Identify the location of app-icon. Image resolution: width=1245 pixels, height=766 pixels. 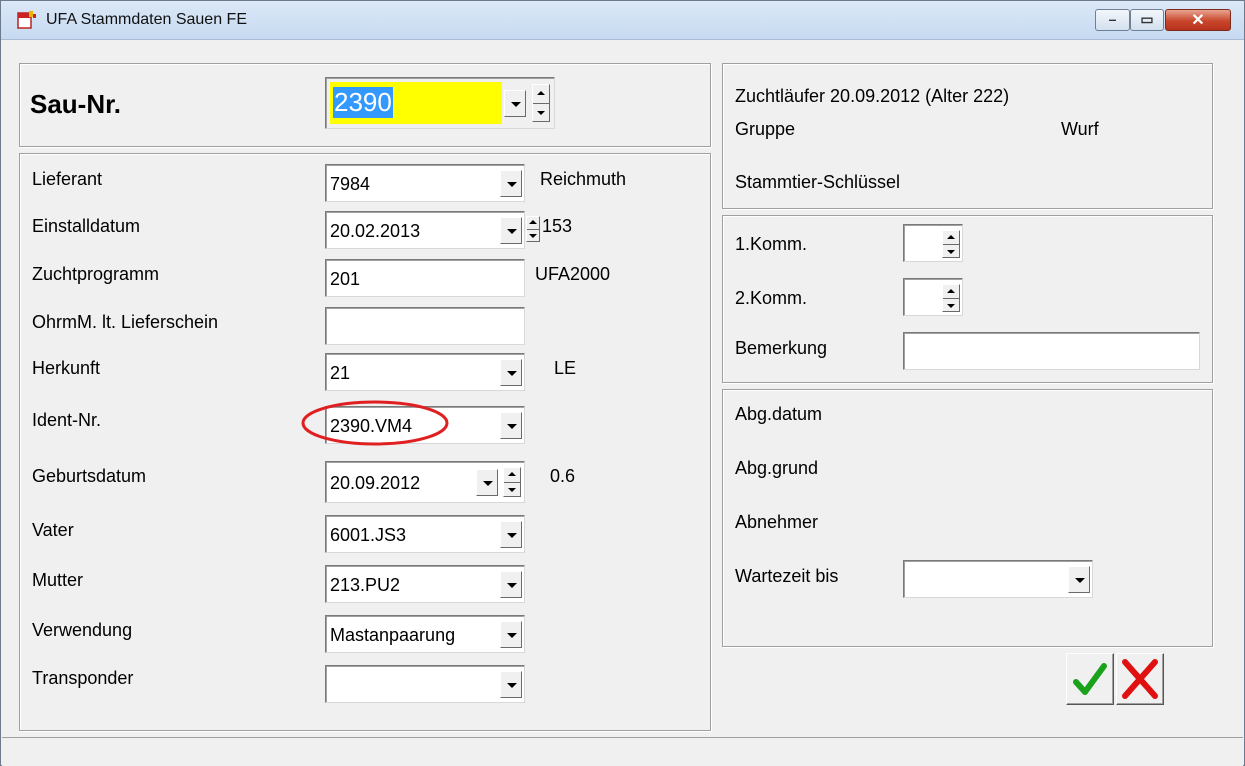
(26, 20).